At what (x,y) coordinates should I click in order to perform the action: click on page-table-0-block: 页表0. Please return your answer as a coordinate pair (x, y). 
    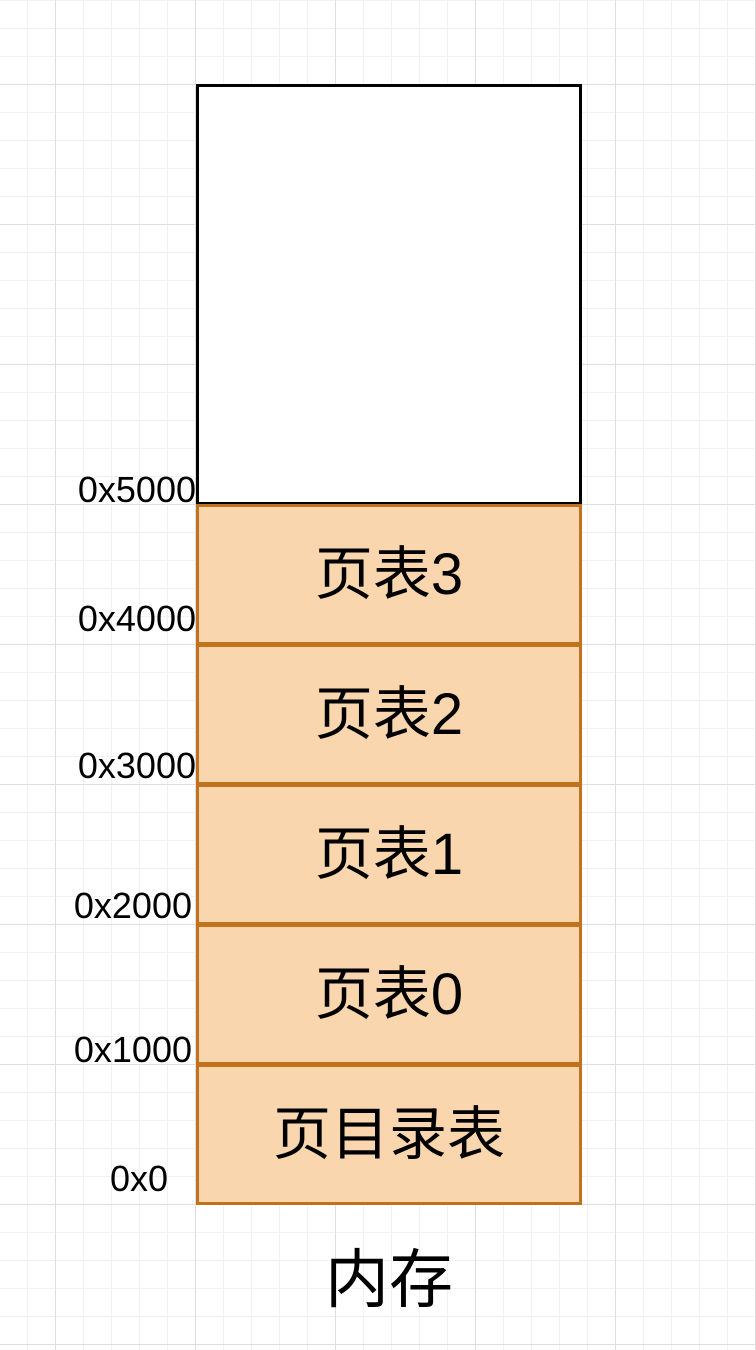
    Looking at the image, I should click on (389, 994).